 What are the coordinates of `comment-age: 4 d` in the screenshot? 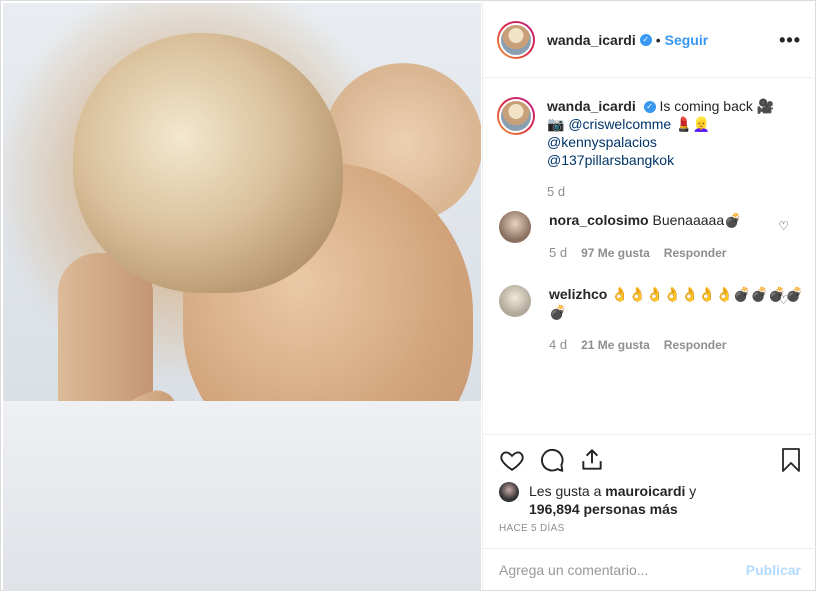 It's located at (558, 344).